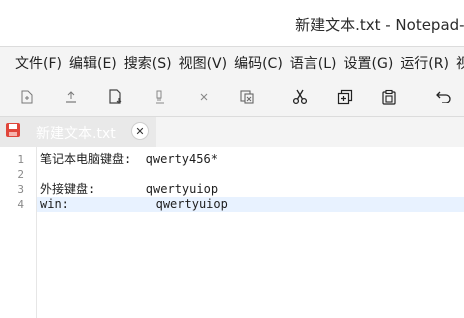 This screenshot has height=318, width=464. Describe the element at coordinates (250, 189) in the screenshot. I see `editor-line: 外接键盘: qwertyuiop` at that location.